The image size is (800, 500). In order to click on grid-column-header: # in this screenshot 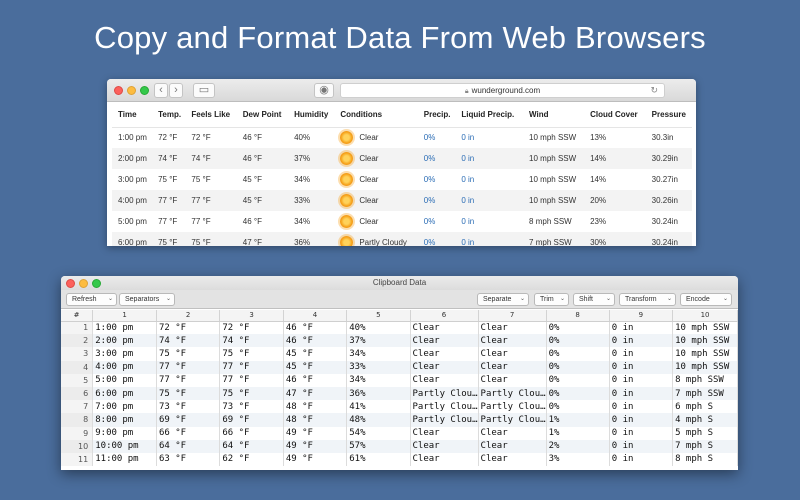, I will do `click(77, 316)`.